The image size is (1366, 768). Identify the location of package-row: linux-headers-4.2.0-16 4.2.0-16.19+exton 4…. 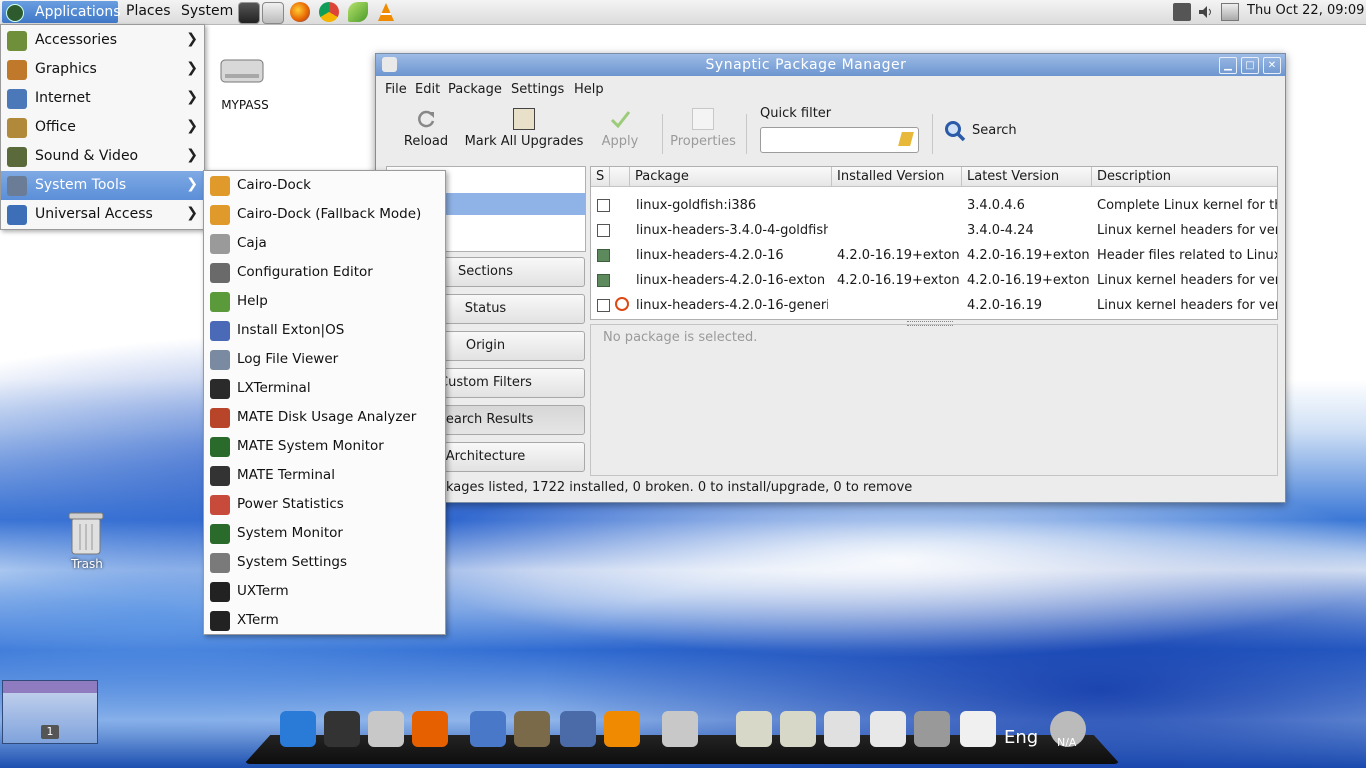
(934, 255).